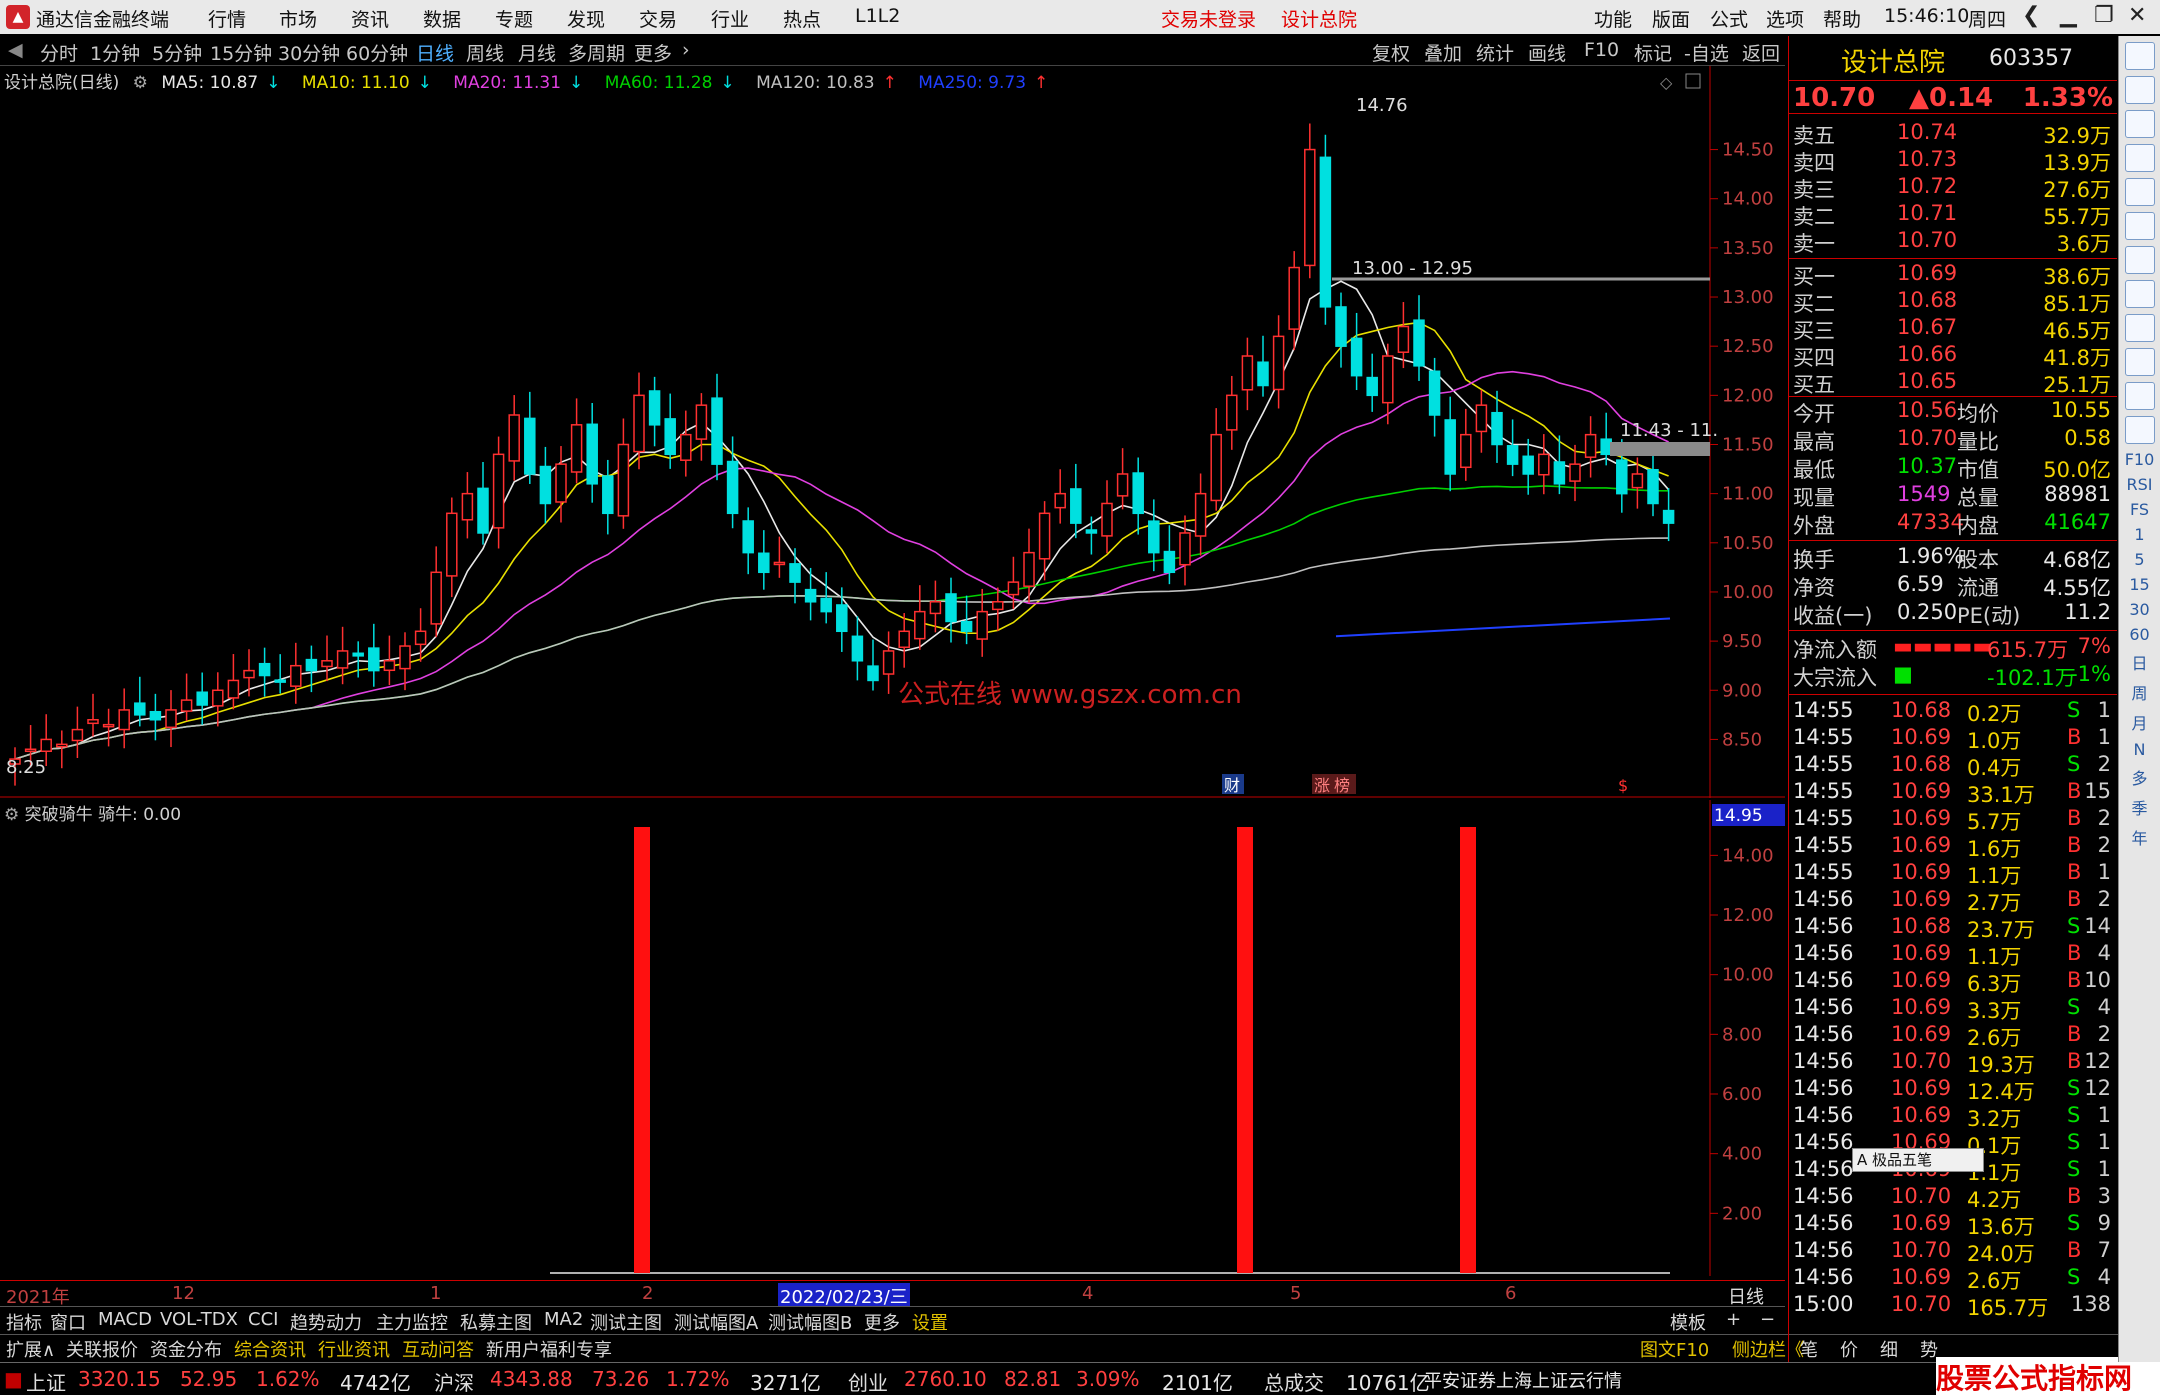 The width and height of the screenshot is (2160, 1395). I want to click on tick-row: 14:56 10.69 2.6万 S 4, so click(1953, 1279).